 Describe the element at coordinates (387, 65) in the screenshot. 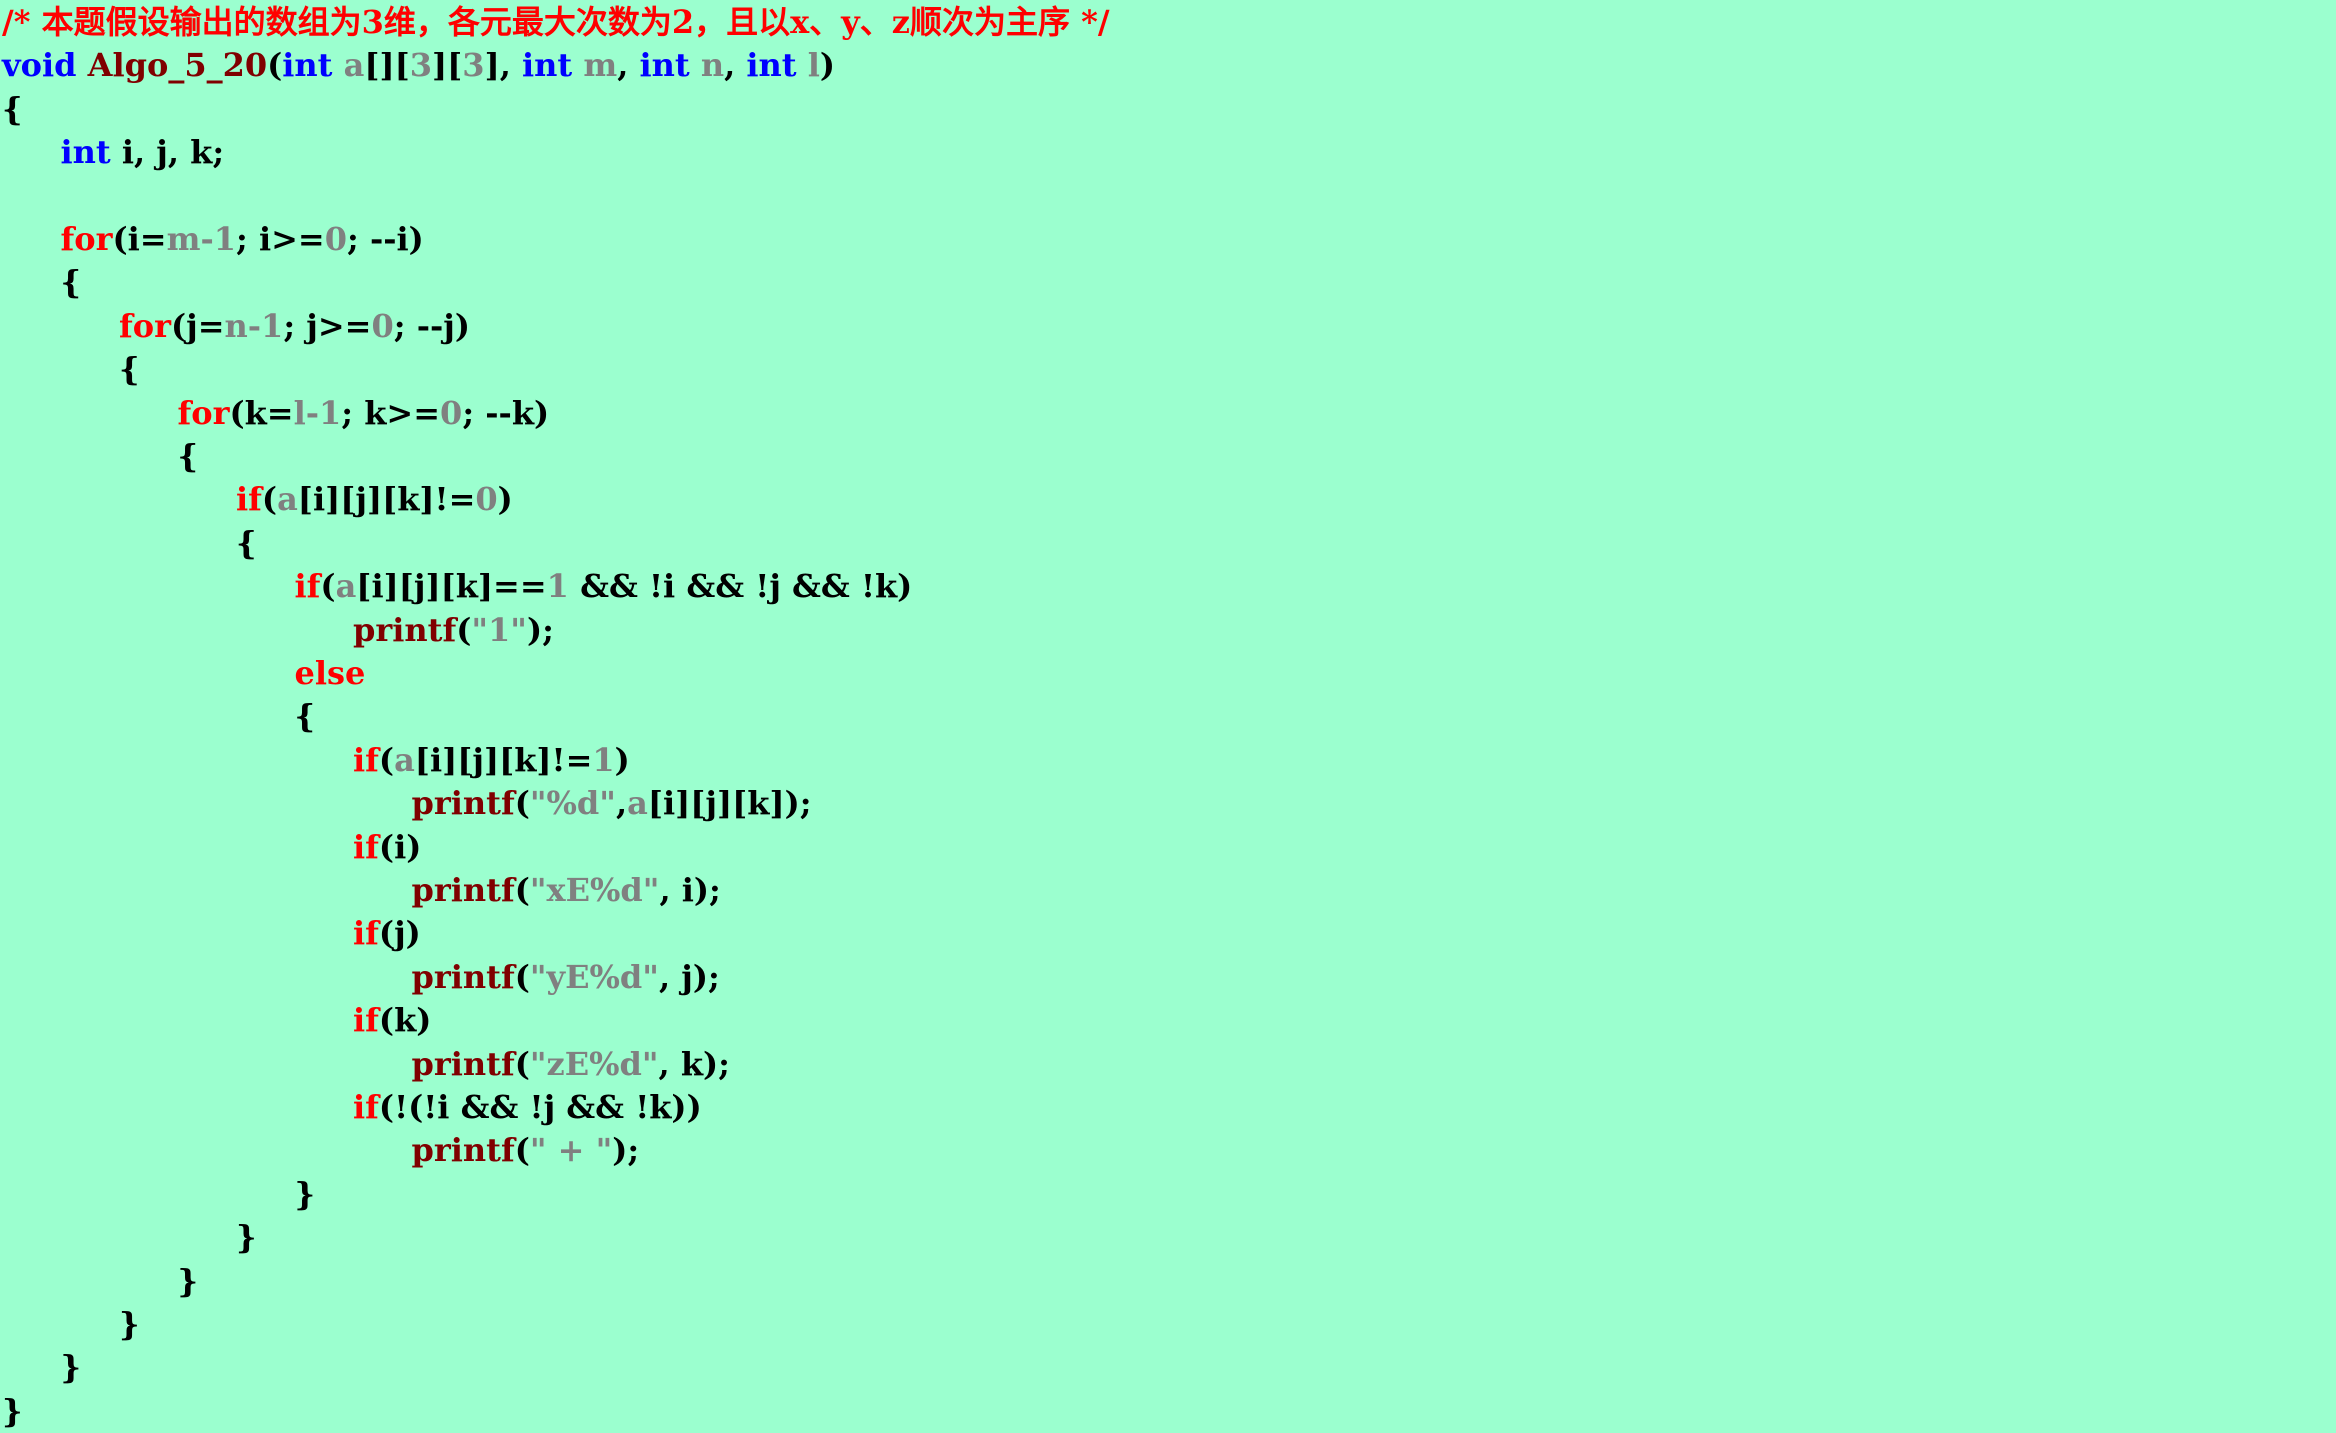

I see `code-token-plain: [][` at that location.